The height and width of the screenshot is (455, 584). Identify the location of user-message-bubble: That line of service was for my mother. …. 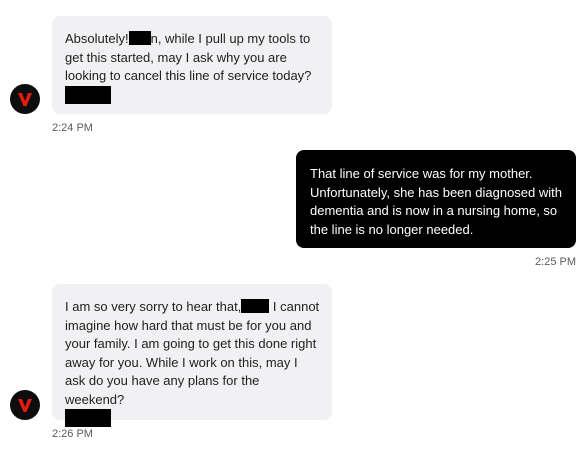
(436, 199).